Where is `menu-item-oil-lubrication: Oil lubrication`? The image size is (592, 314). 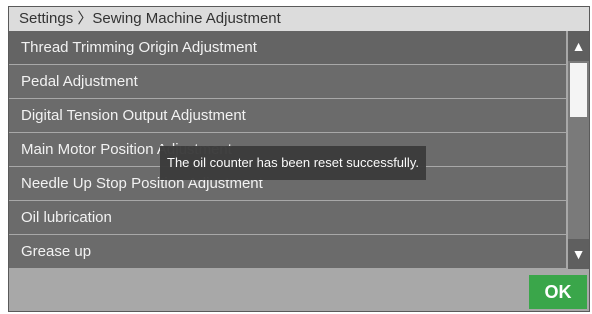
menu-item-oil-lubrication: Oil lubrication is located at coordinates (287, 217).